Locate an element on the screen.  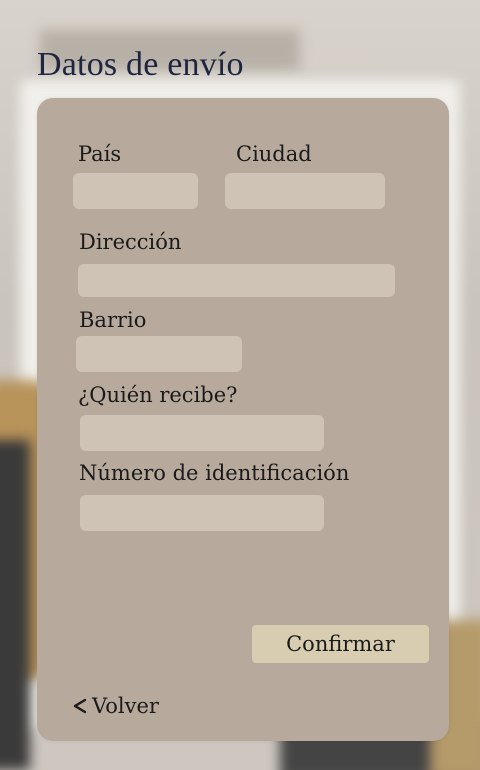
country-input is located at coordinates (135, 191).